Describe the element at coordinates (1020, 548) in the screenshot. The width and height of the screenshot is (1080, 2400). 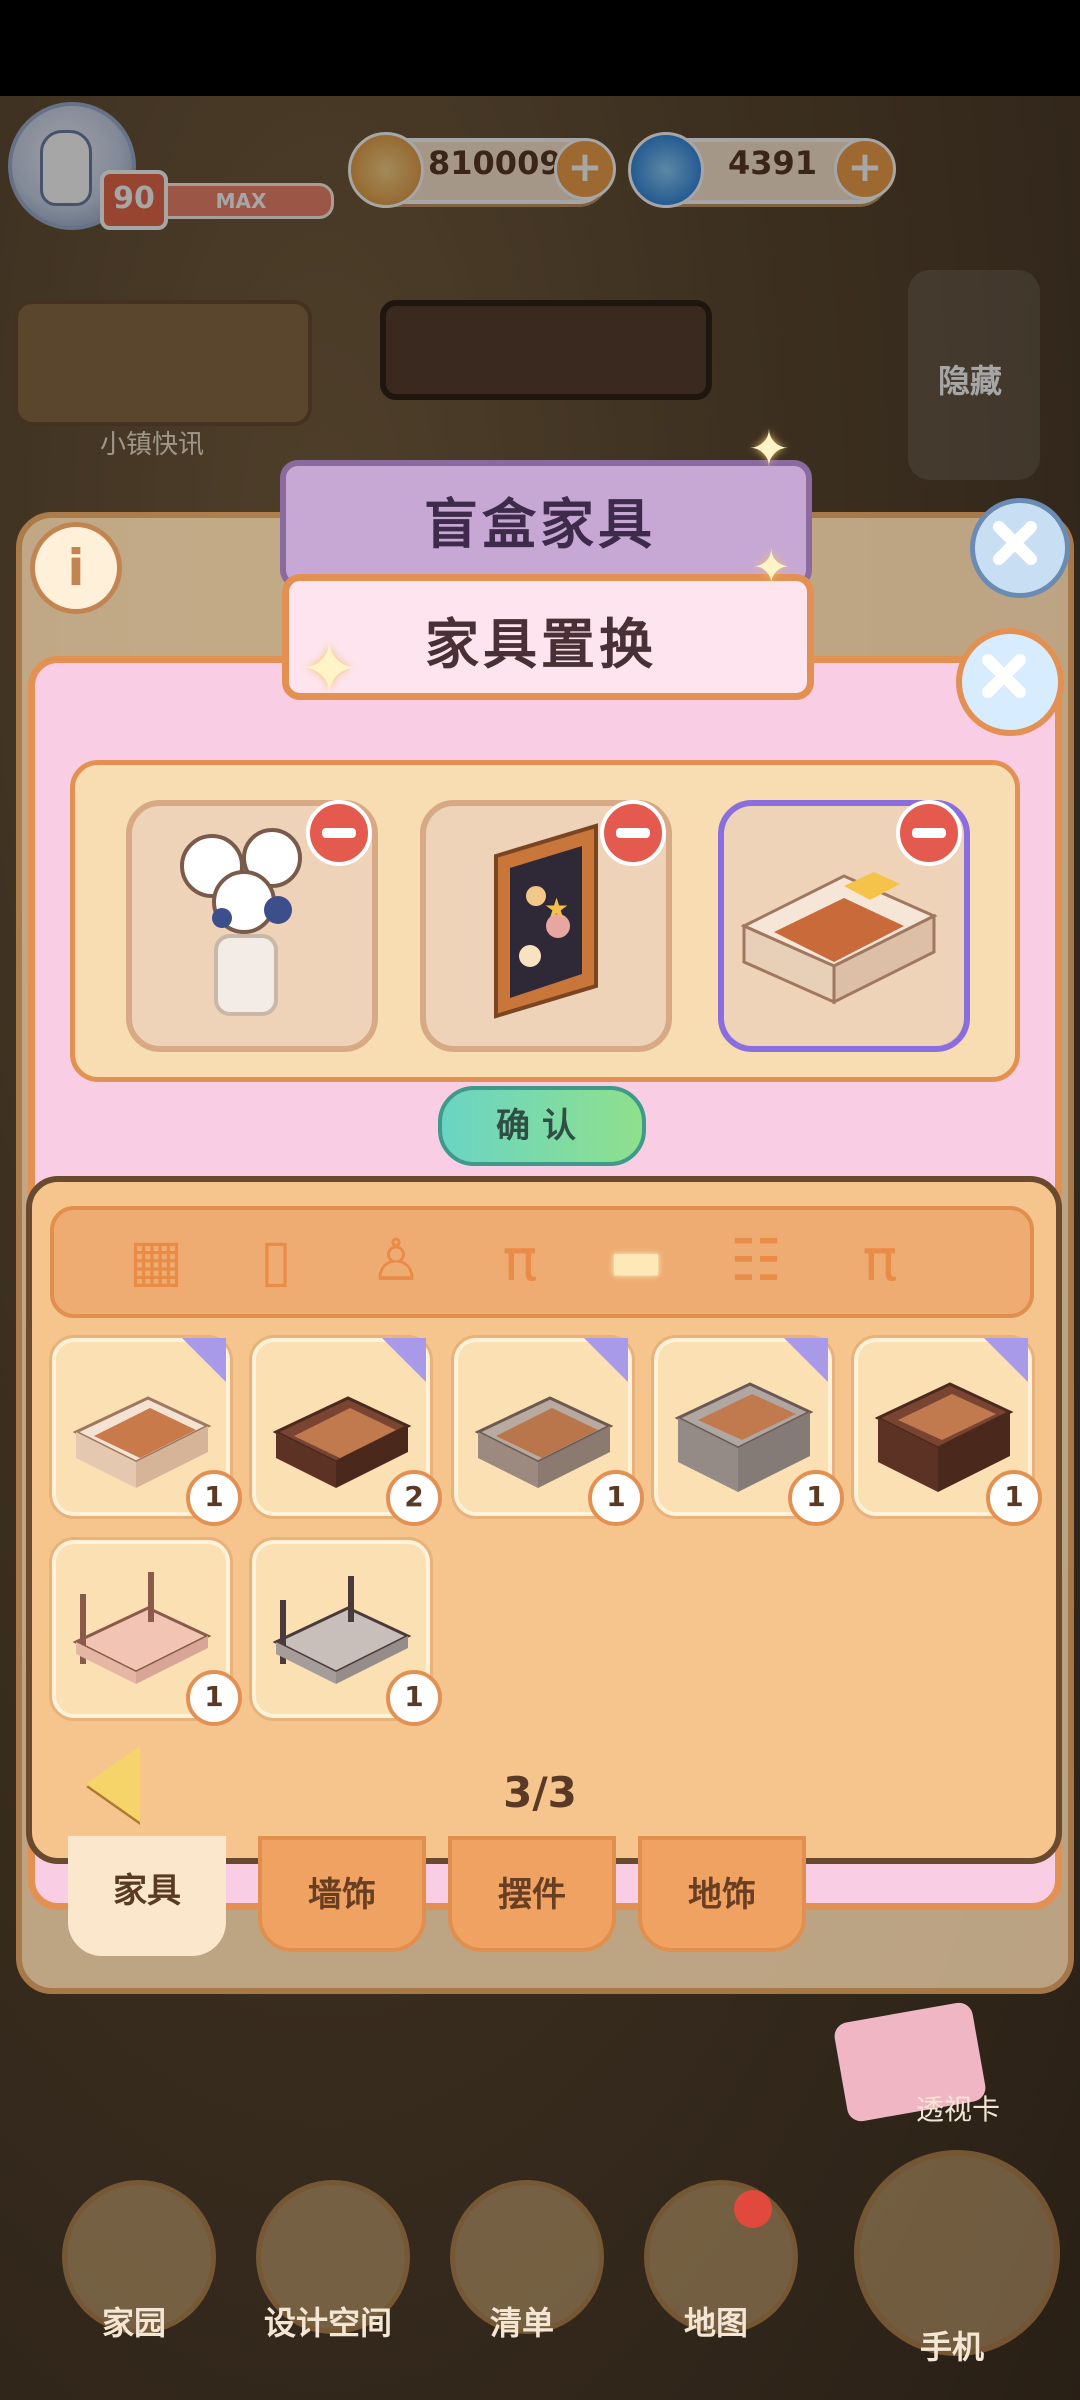
I see `blind-box-close-icon` at that location.